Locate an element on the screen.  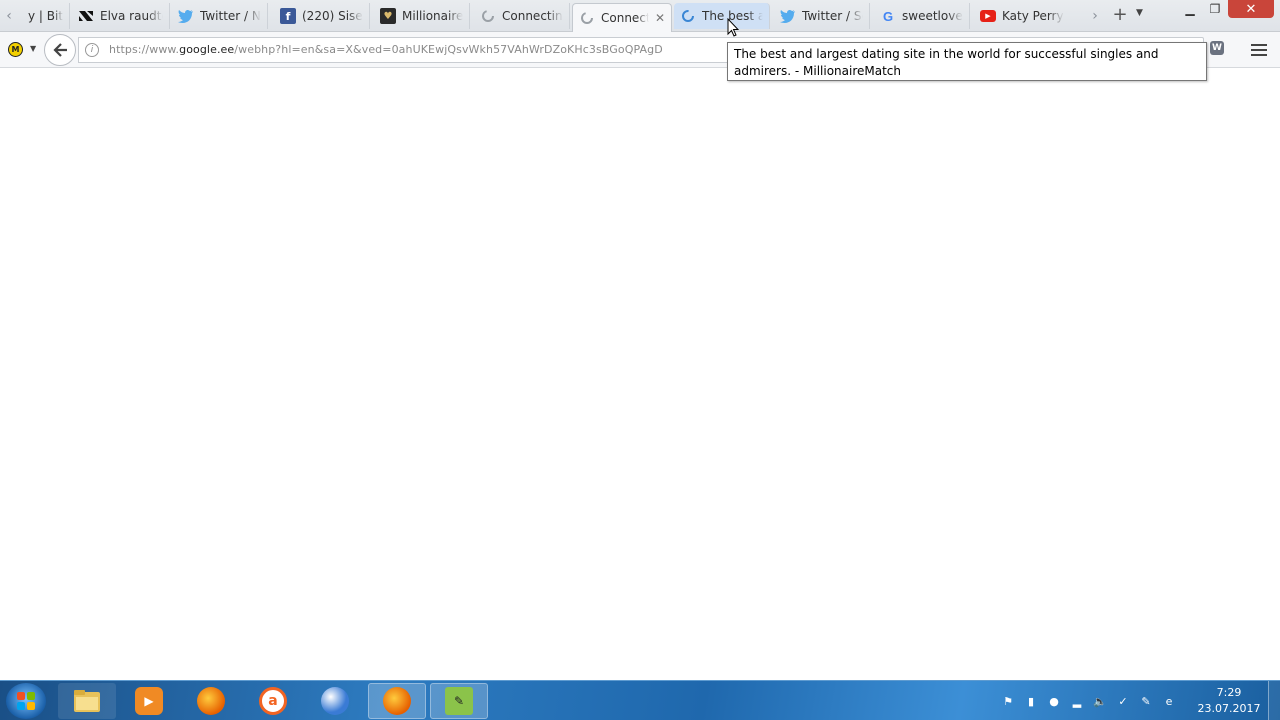
pale-moon-icon is located at coordinates (335, 701).